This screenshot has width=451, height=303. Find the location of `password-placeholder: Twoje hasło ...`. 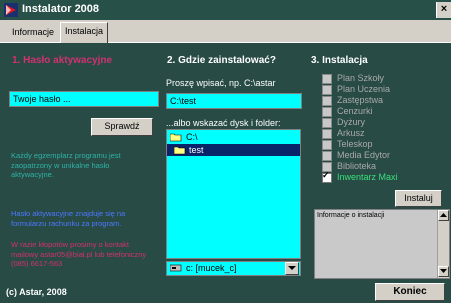

password-placeholder: Twoje hasło ... is located at coordinates (42, 99).